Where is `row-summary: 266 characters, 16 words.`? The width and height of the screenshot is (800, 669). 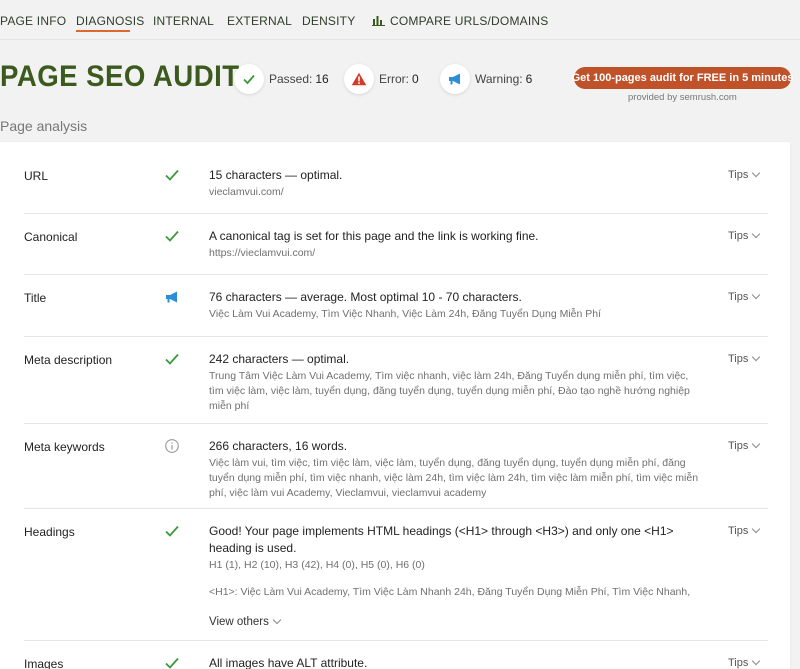 row-summary: 266 characters, 16 words. is located at coordinates (278, 446).